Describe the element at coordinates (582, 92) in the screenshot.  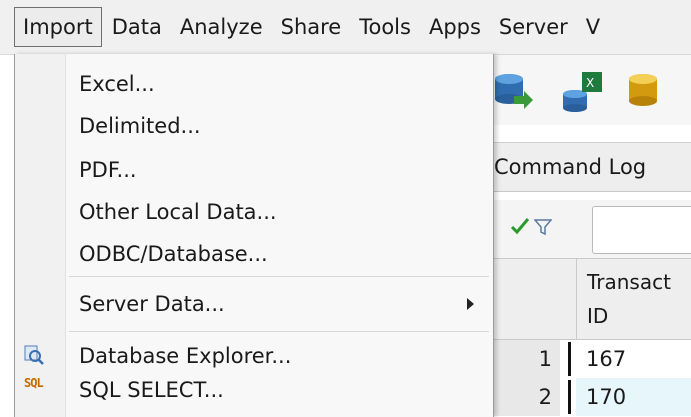
I see `excel-database-icon: X` at that location.